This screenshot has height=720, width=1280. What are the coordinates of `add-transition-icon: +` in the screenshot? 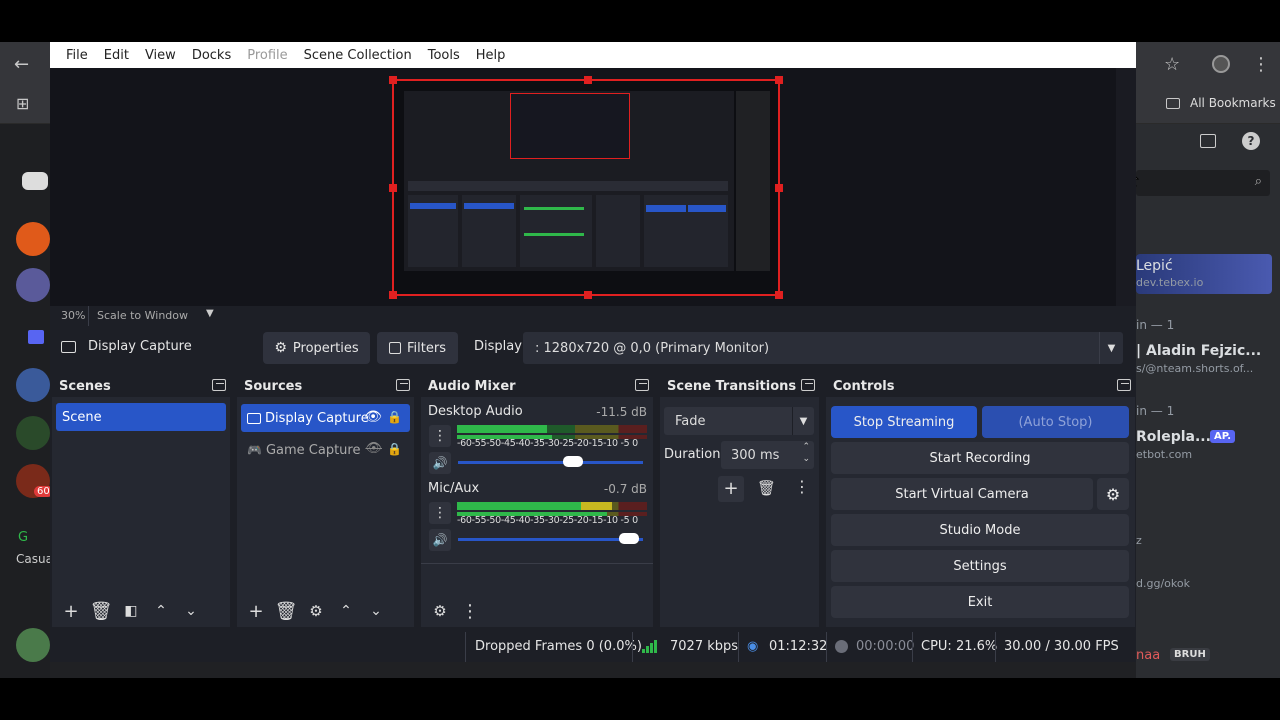 It's located at (731, 489).